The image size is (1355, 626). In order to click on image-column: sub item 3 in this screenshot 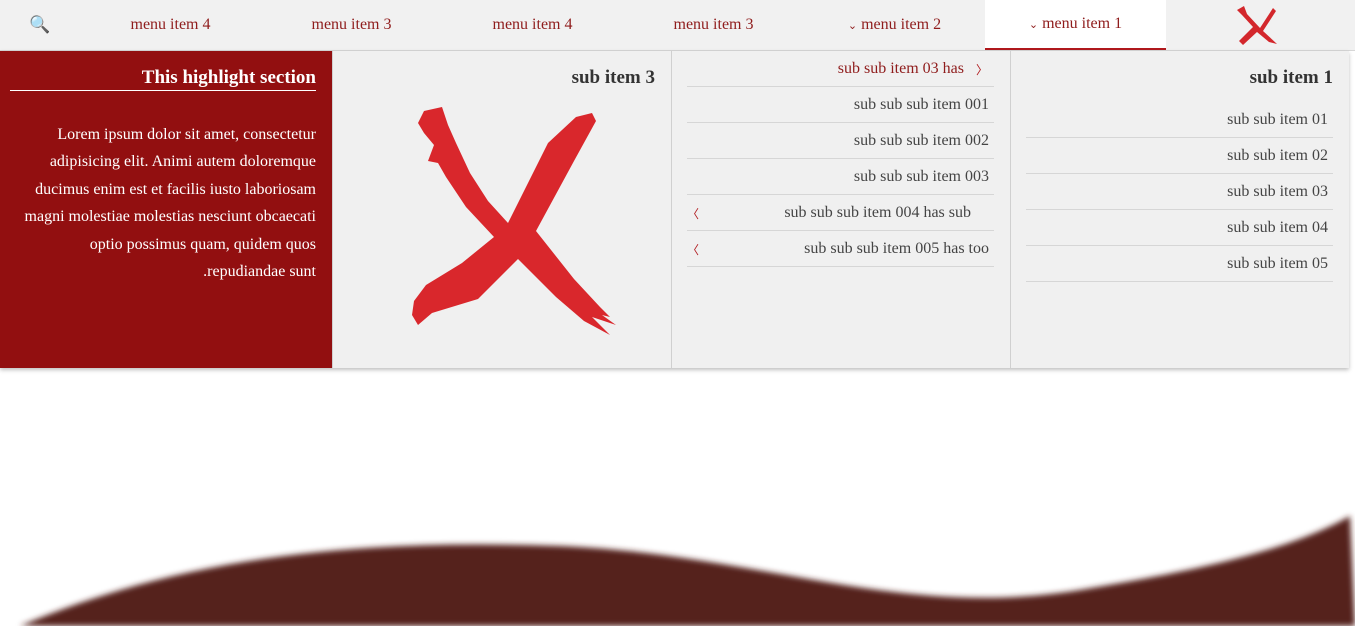, I will do `click(501, 209)`.